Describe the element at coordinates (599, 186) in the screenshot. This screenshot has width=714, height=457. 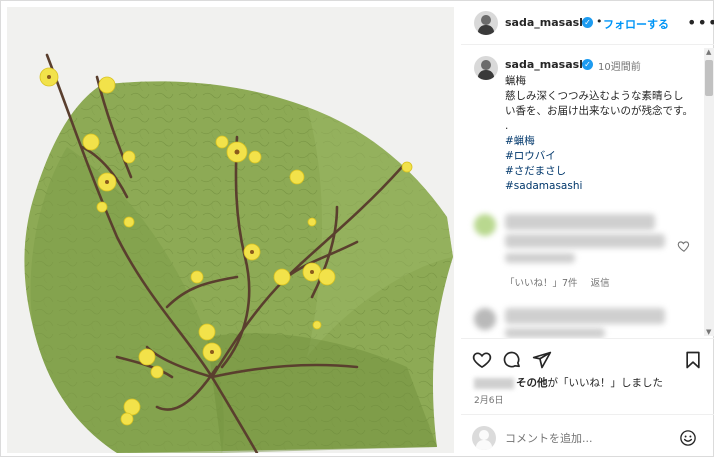
I see `hashtag-link: #sadamasashi` at that location.